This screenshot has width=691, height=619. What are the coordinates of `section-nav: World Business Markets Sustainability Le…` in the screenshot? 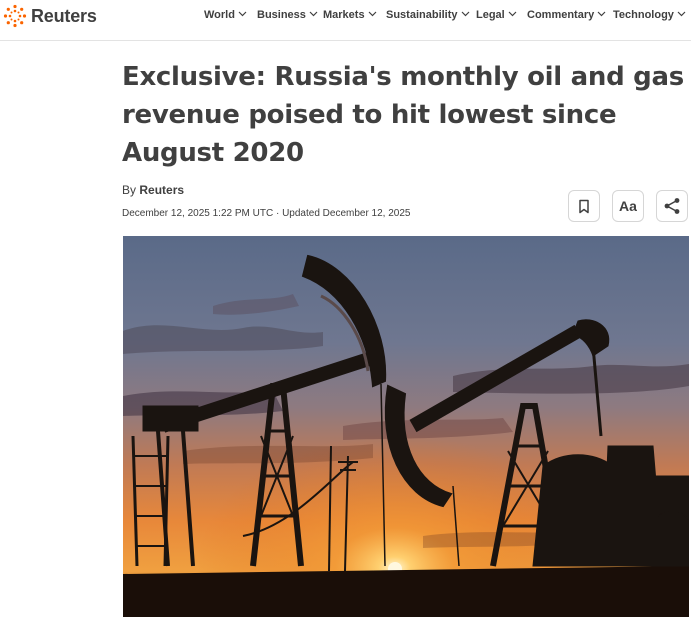 It's located at (447, 15).